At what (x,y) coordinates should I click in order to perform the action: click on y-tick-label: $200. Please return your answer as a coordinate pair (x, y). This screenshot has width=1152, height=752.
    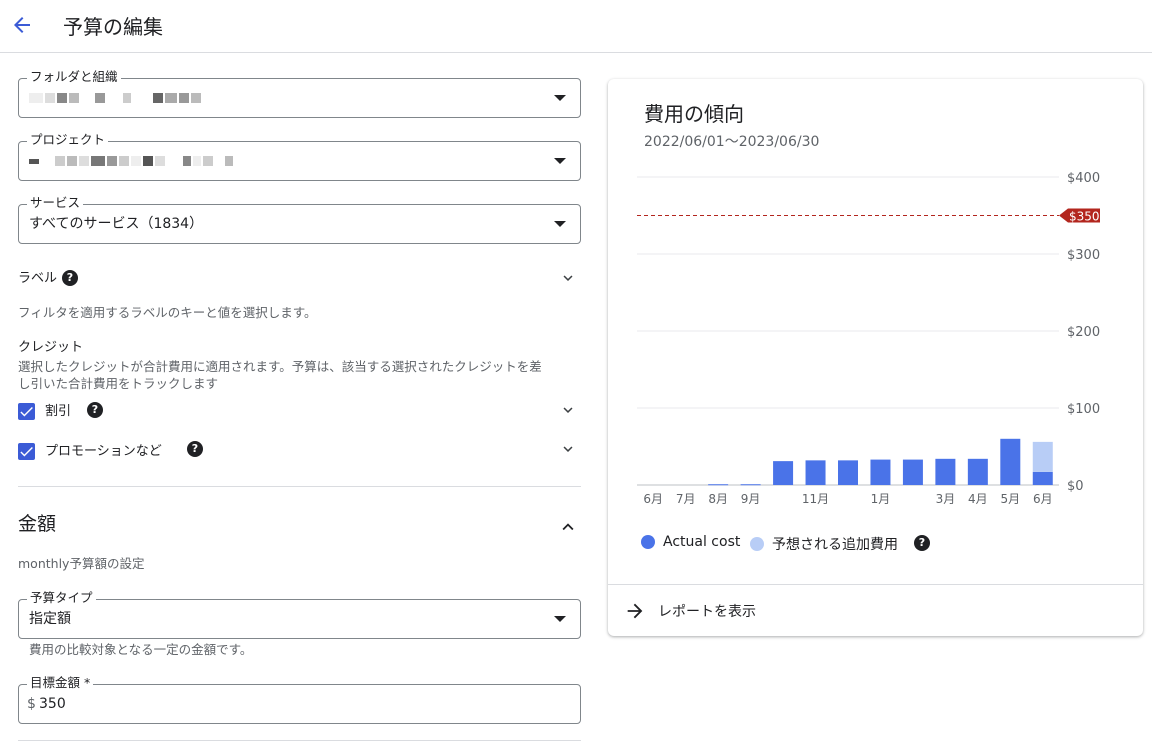
    Looking at the image, I should click on (1083, 332).